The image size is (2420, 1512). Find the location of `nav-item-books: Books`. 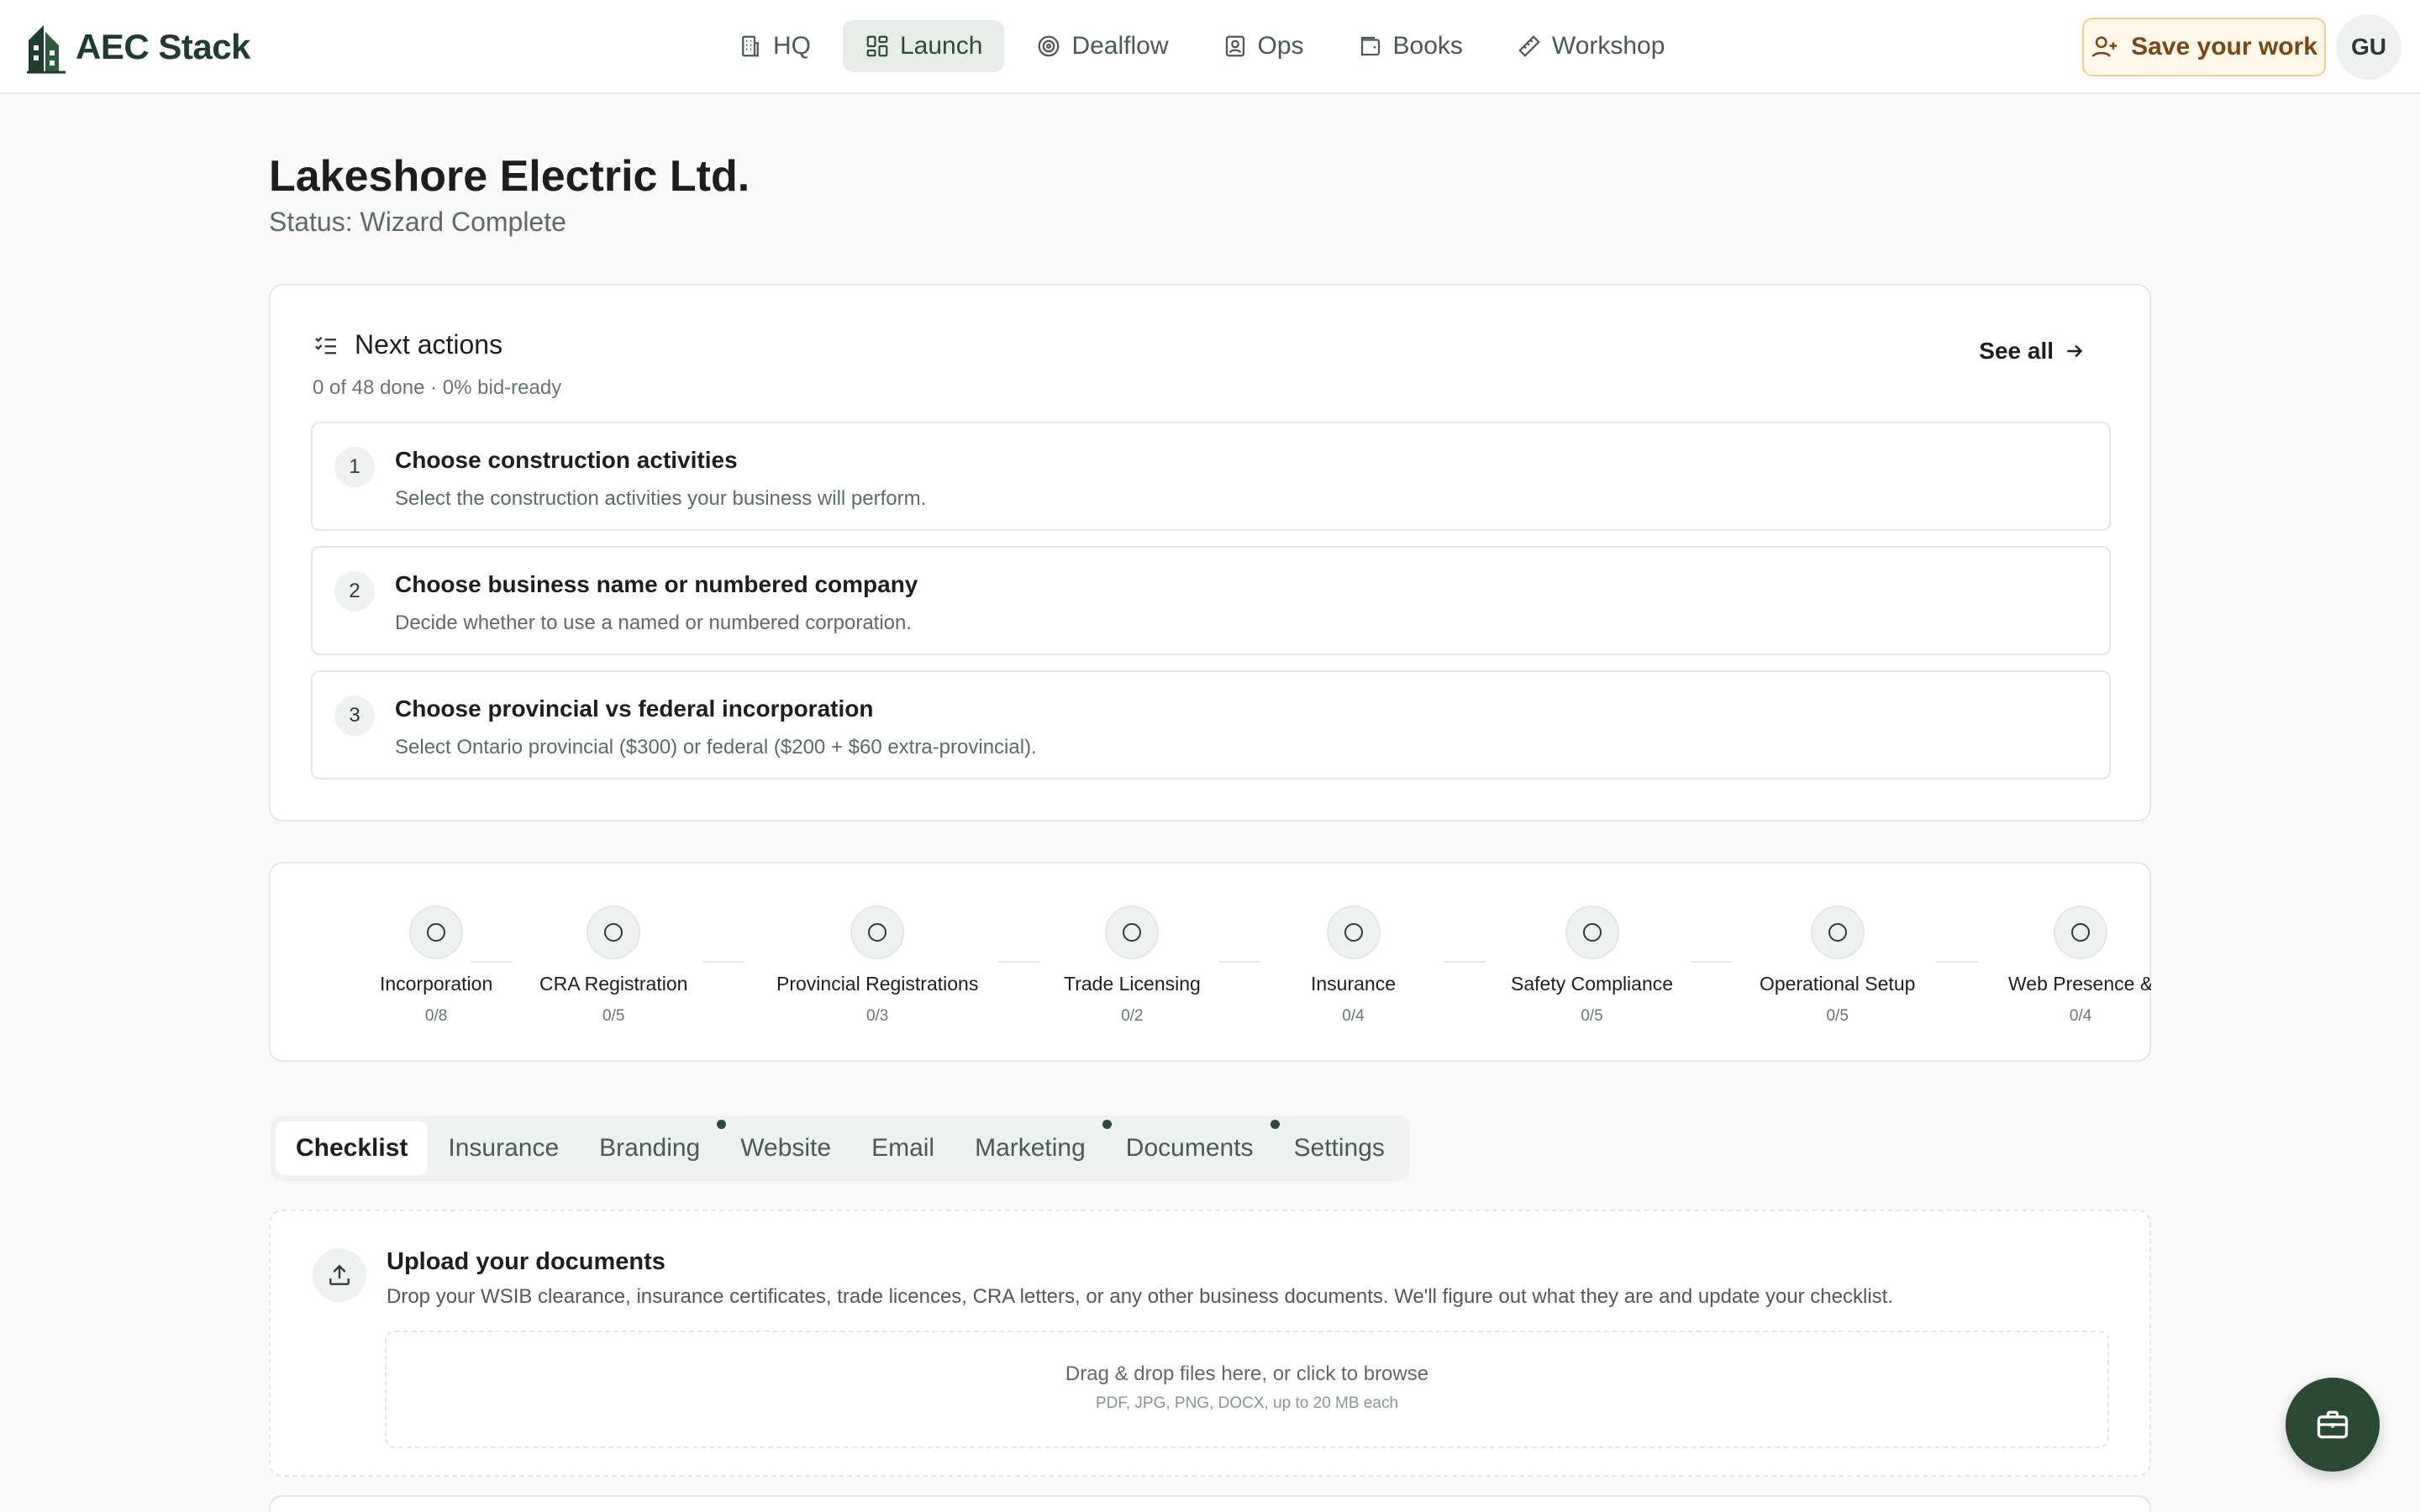

nav-item-books: Books is located at coordinates (1410, 46).